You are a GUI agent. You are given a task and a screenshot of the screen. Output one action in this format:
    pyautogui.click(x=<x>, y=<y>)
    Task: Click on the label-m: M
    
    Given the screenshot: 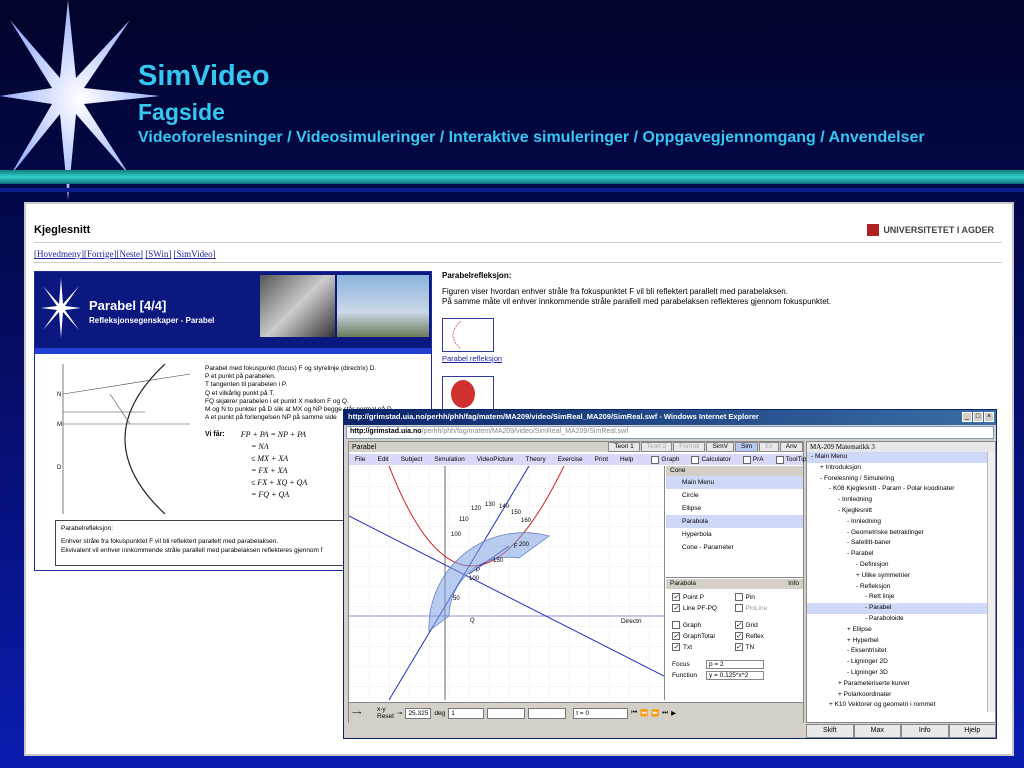 What is the action you would take?
    pyautogui.click(x=59, y=425)
    